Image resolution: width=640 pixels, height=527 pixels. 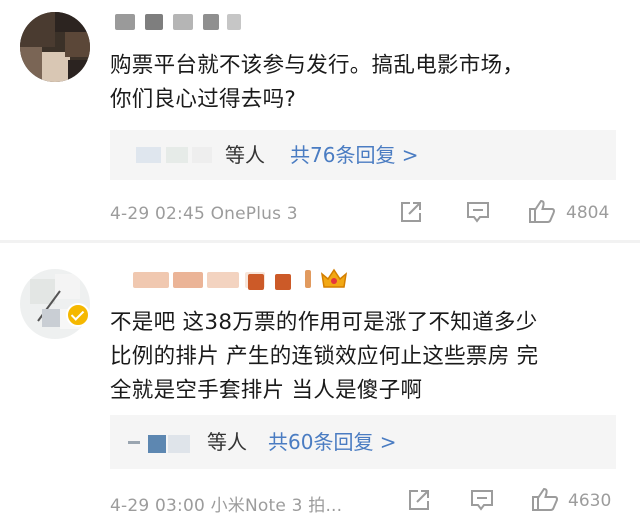 What do you see at coordinates (168, 444) in the screenshot?
I see `reply-avatars-blurred` at bounding box center [168, 444].